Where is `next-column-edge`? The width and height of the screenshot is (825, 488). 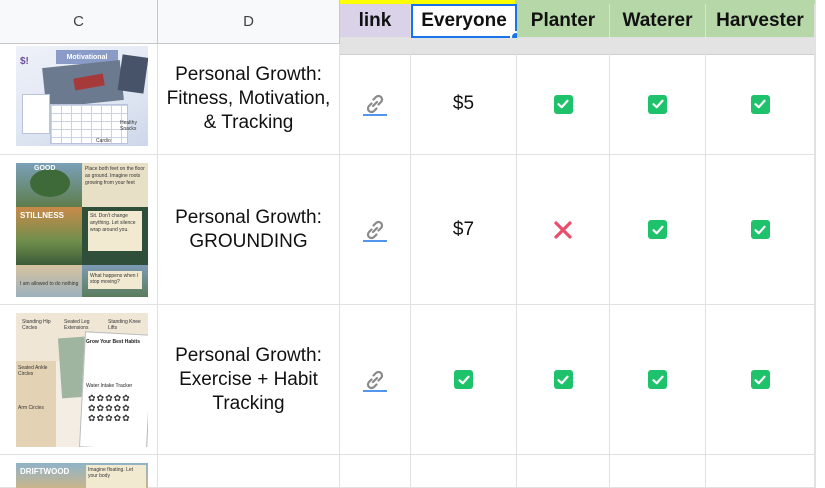 next-column-edge is located at coordinates (820, 244).